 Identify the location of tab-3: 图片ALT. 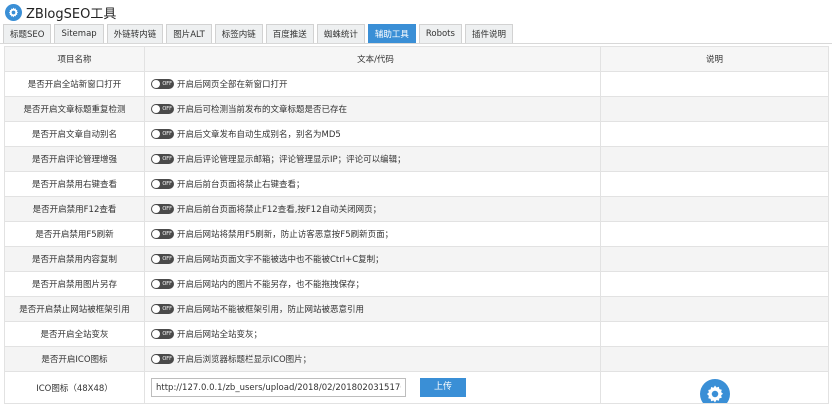
(189, 33).